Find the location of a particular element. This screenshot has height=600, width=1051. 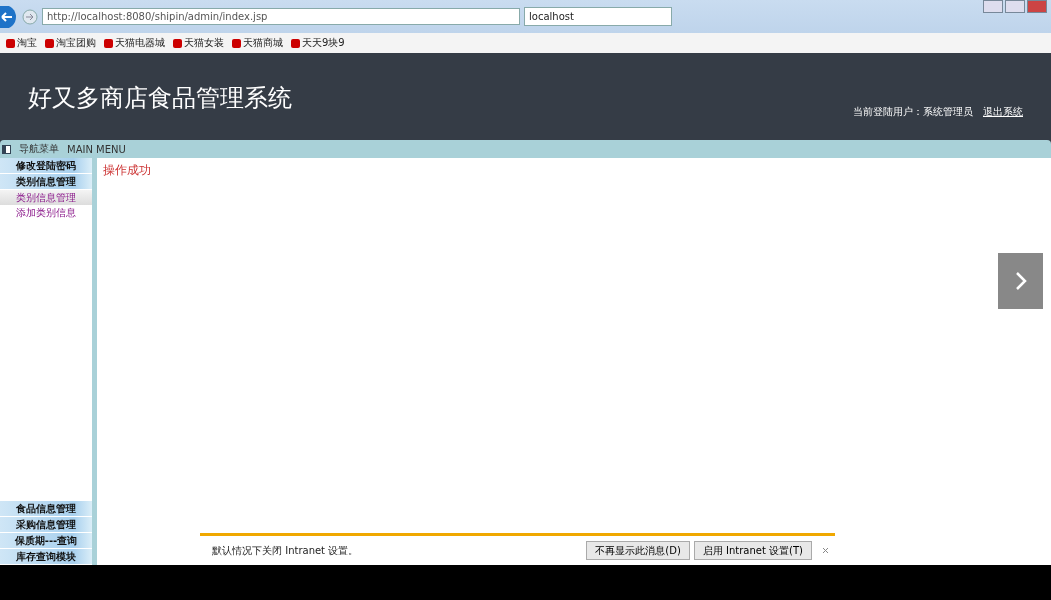

menu-icon is located at coordinates (6, 149).